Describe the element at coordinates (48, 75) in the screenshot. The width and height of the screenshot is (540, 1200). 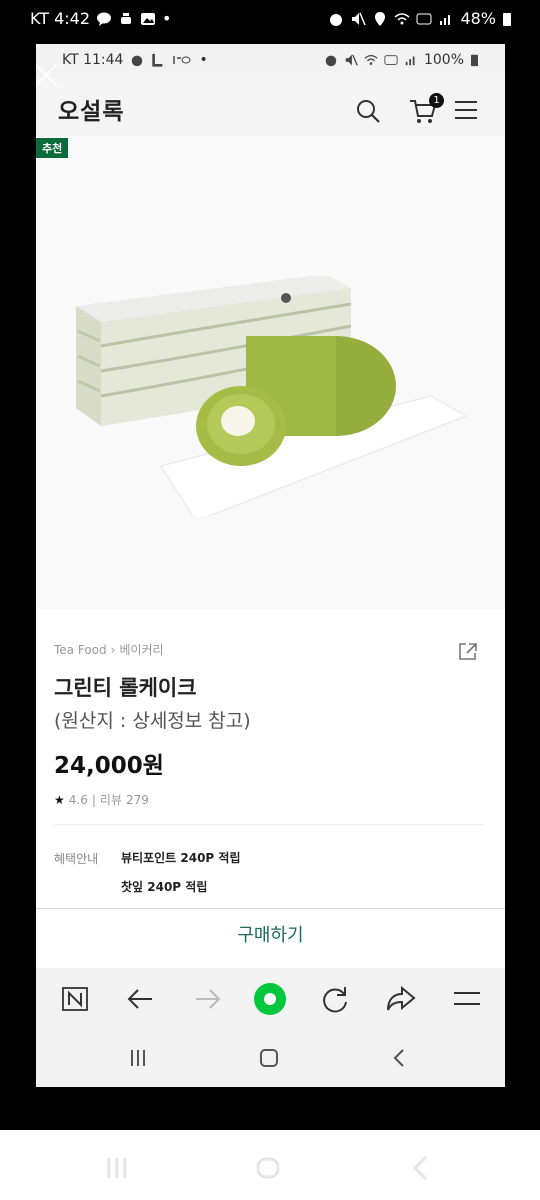
I see `close-icon` at that location.